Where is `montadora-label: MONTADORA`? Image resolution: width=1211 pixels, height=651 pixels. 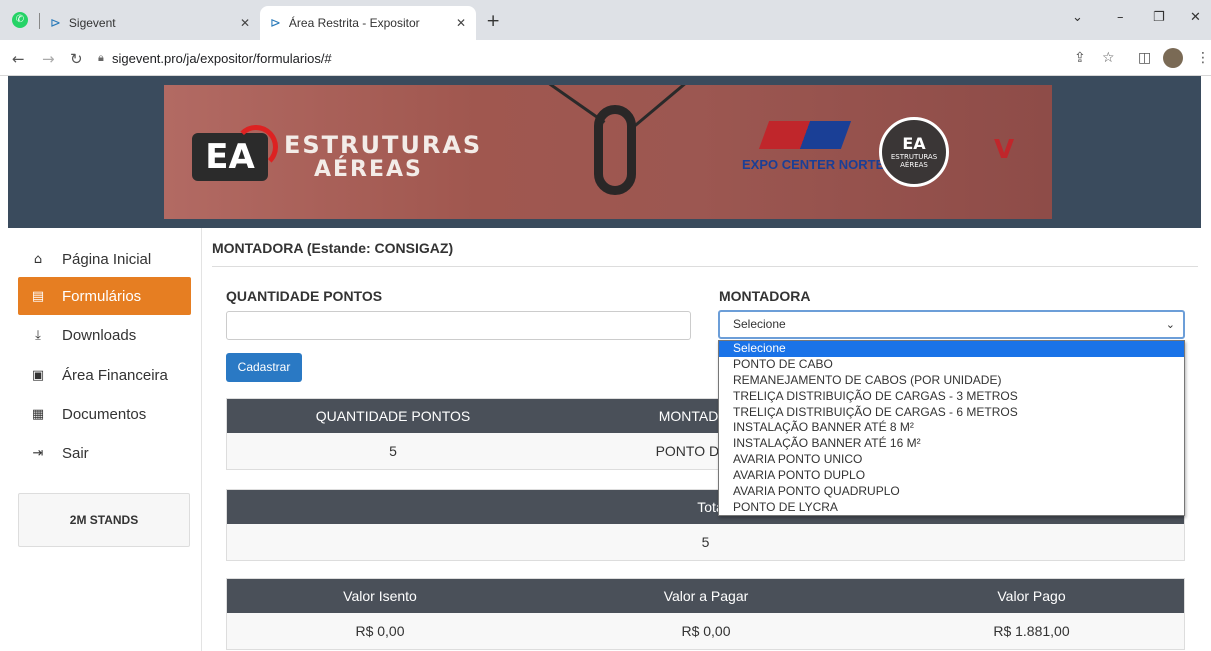
montadora-label: MONTADORA is located at coordinates (765, 296).